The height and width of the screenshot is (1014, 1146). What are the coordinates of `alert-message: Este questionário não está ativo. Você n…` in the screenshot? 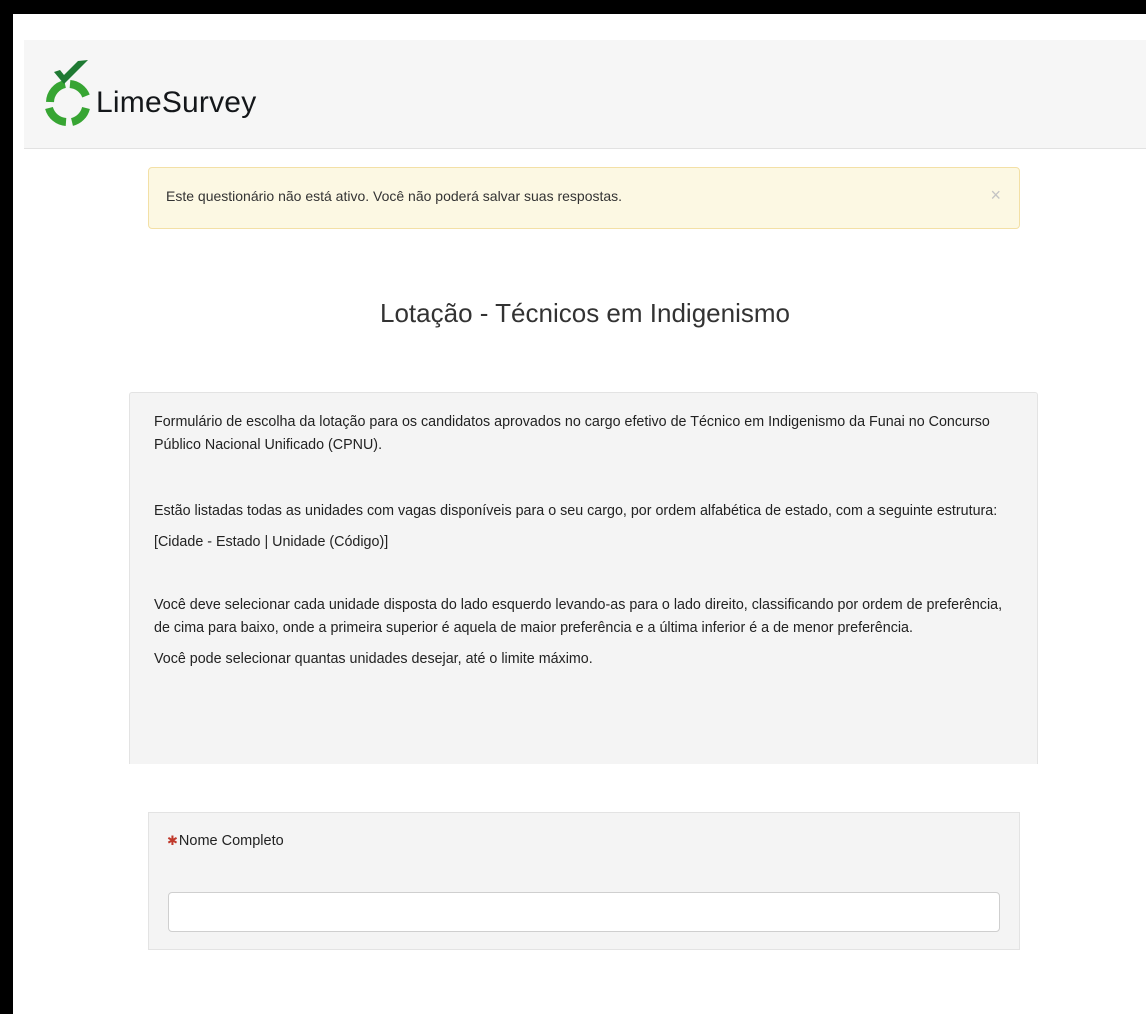 It's located at (394, 196).